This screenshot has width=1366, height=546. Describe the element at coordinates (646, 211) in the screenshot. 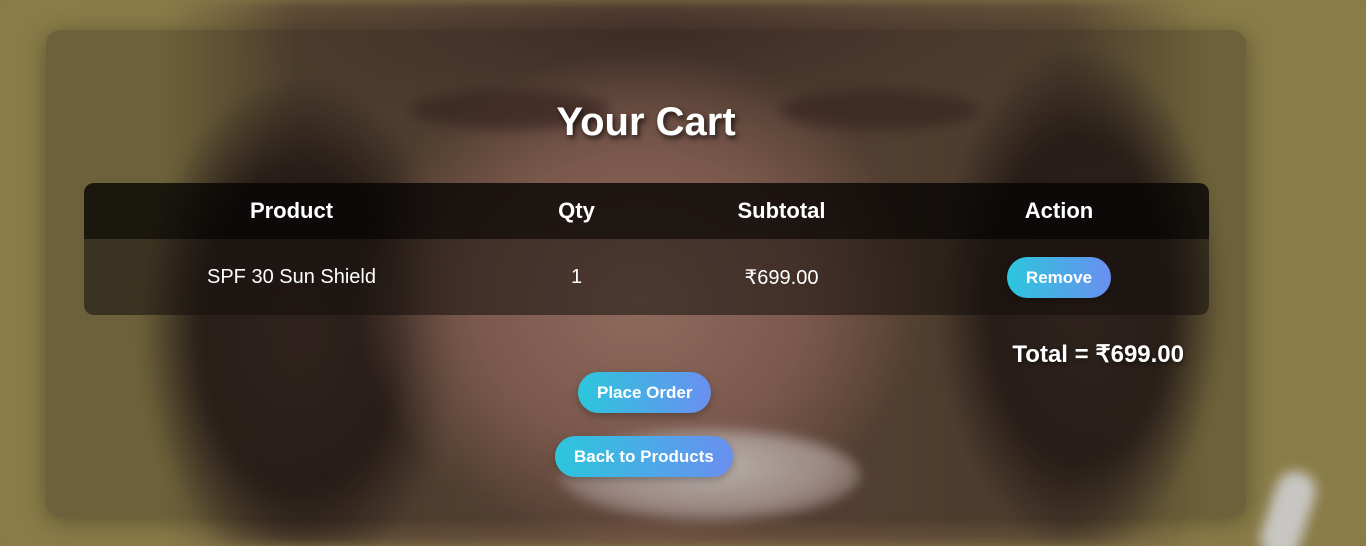

I see `table-header-row: Product Qty Subtotal Action` at that location.